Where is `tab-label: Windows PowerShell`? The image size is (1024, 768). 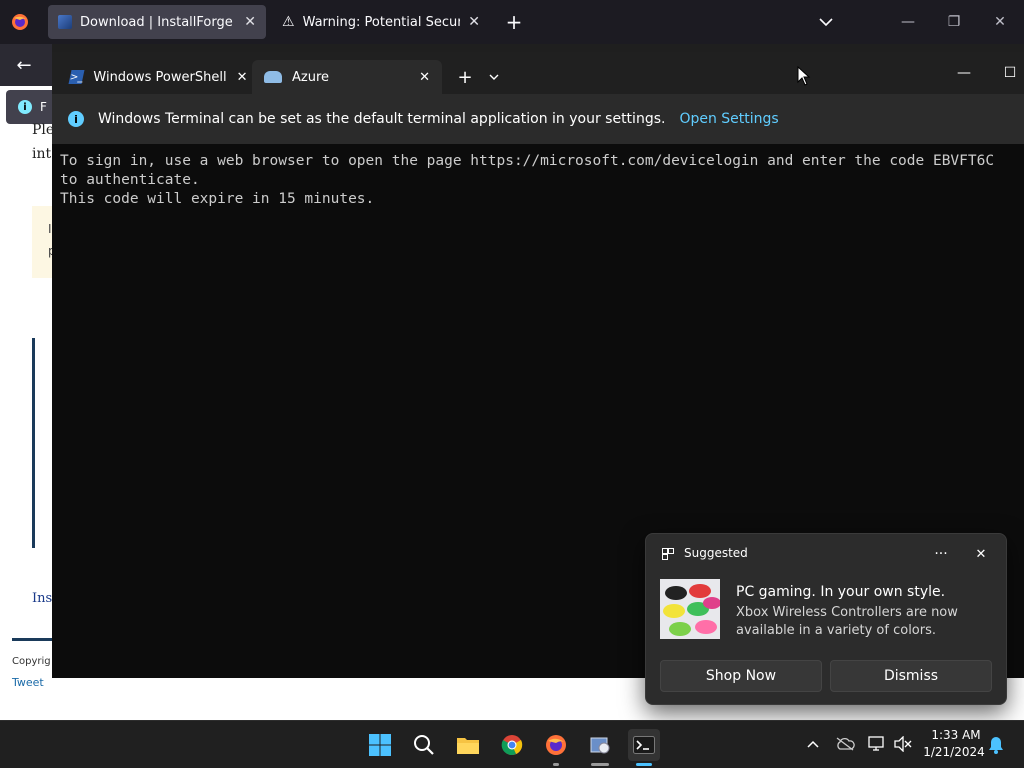 tab-label: Windows PowerShell is located at coordinates (160, 77).